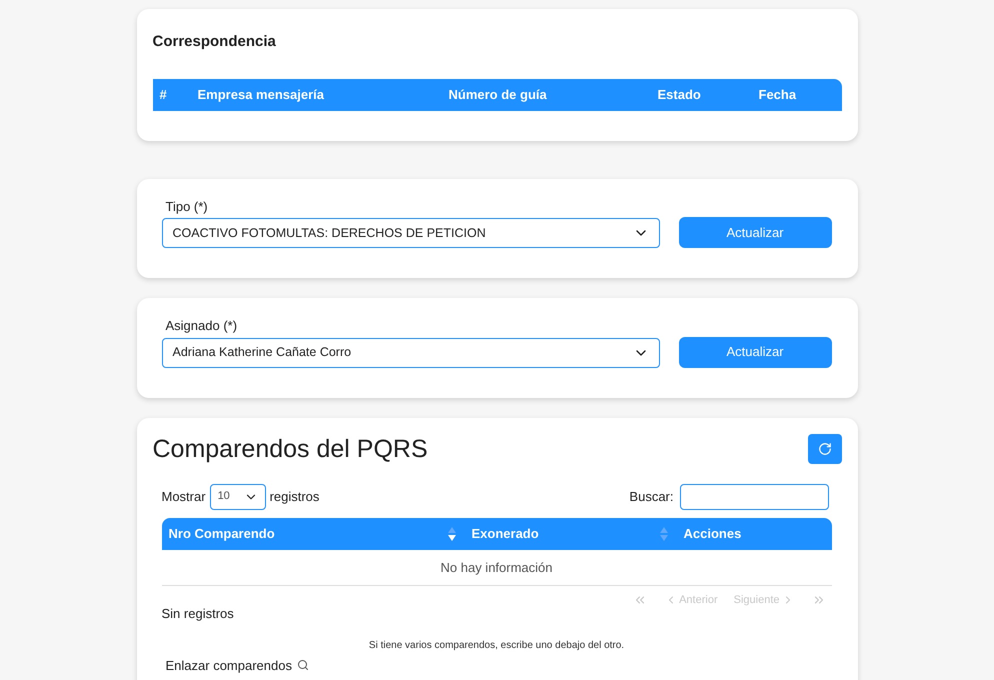 Image resolution: width=994 pixels, height=680 pixels. I want to click on column-header: Empresa mensajería, so click(261, 94).